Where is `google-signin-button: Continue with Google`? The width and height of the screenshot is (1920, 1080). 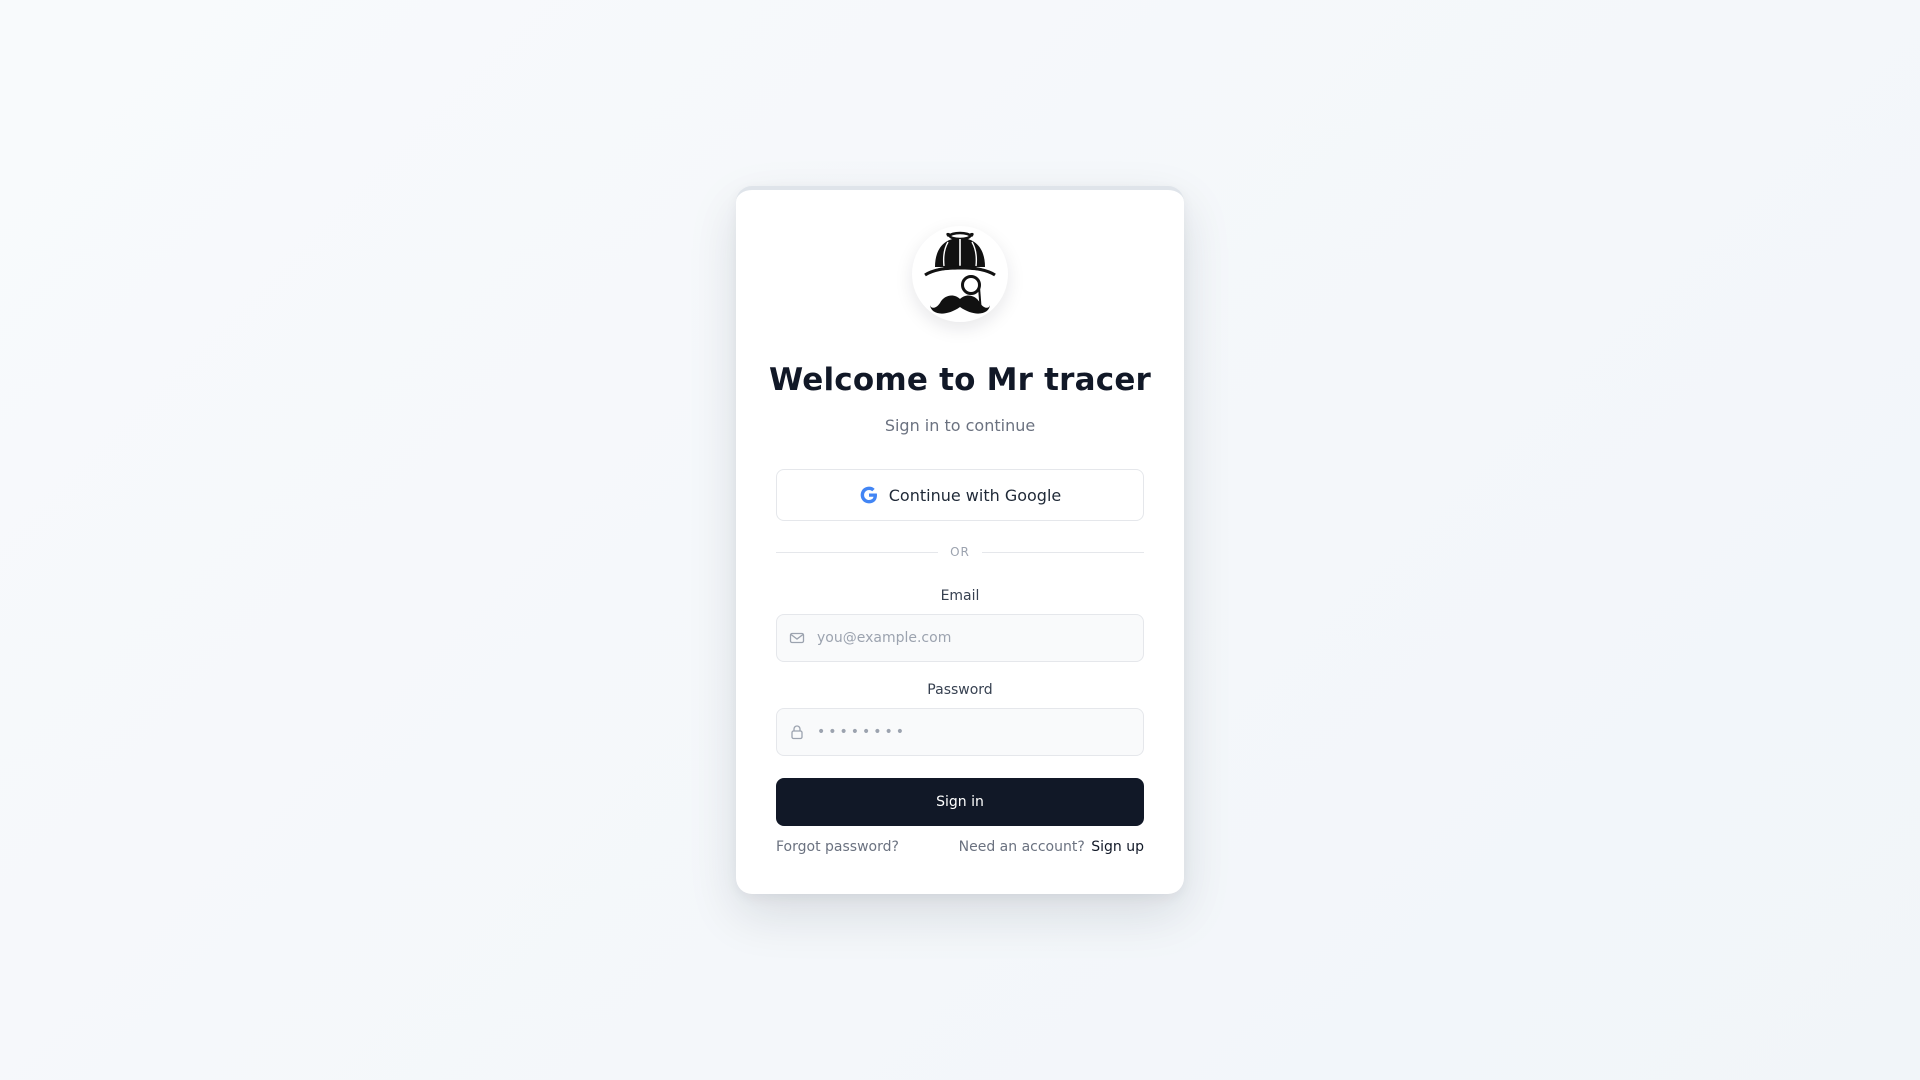
google-signin-button: Continue with Google is located at coordinates (960, 495).